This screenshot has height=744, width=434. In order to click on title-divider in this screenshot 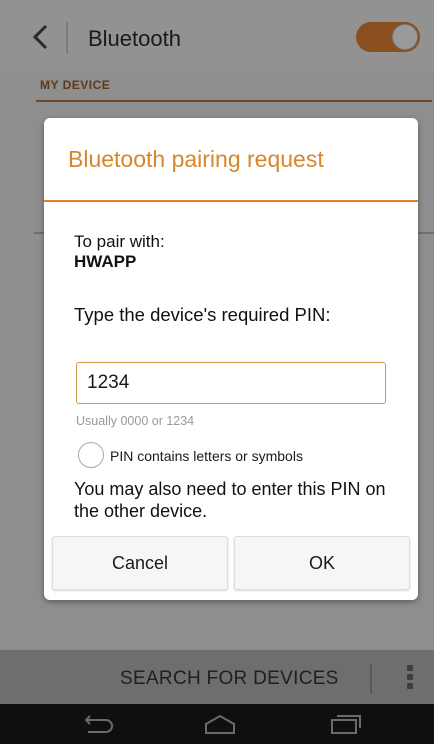, I will do `click(67, 38)`.